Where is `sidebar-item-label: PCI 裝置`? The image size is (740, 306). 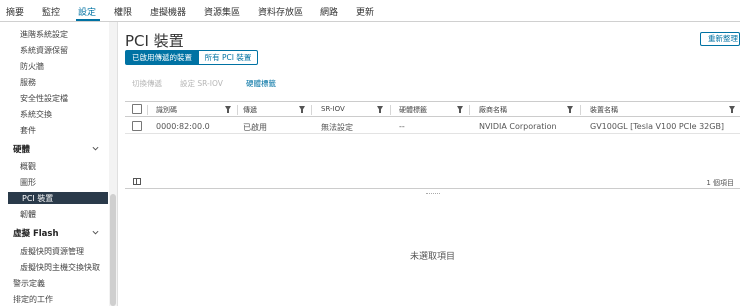
sidebar-item-label: PCI 裝置 is located at coordinates (38, 198).